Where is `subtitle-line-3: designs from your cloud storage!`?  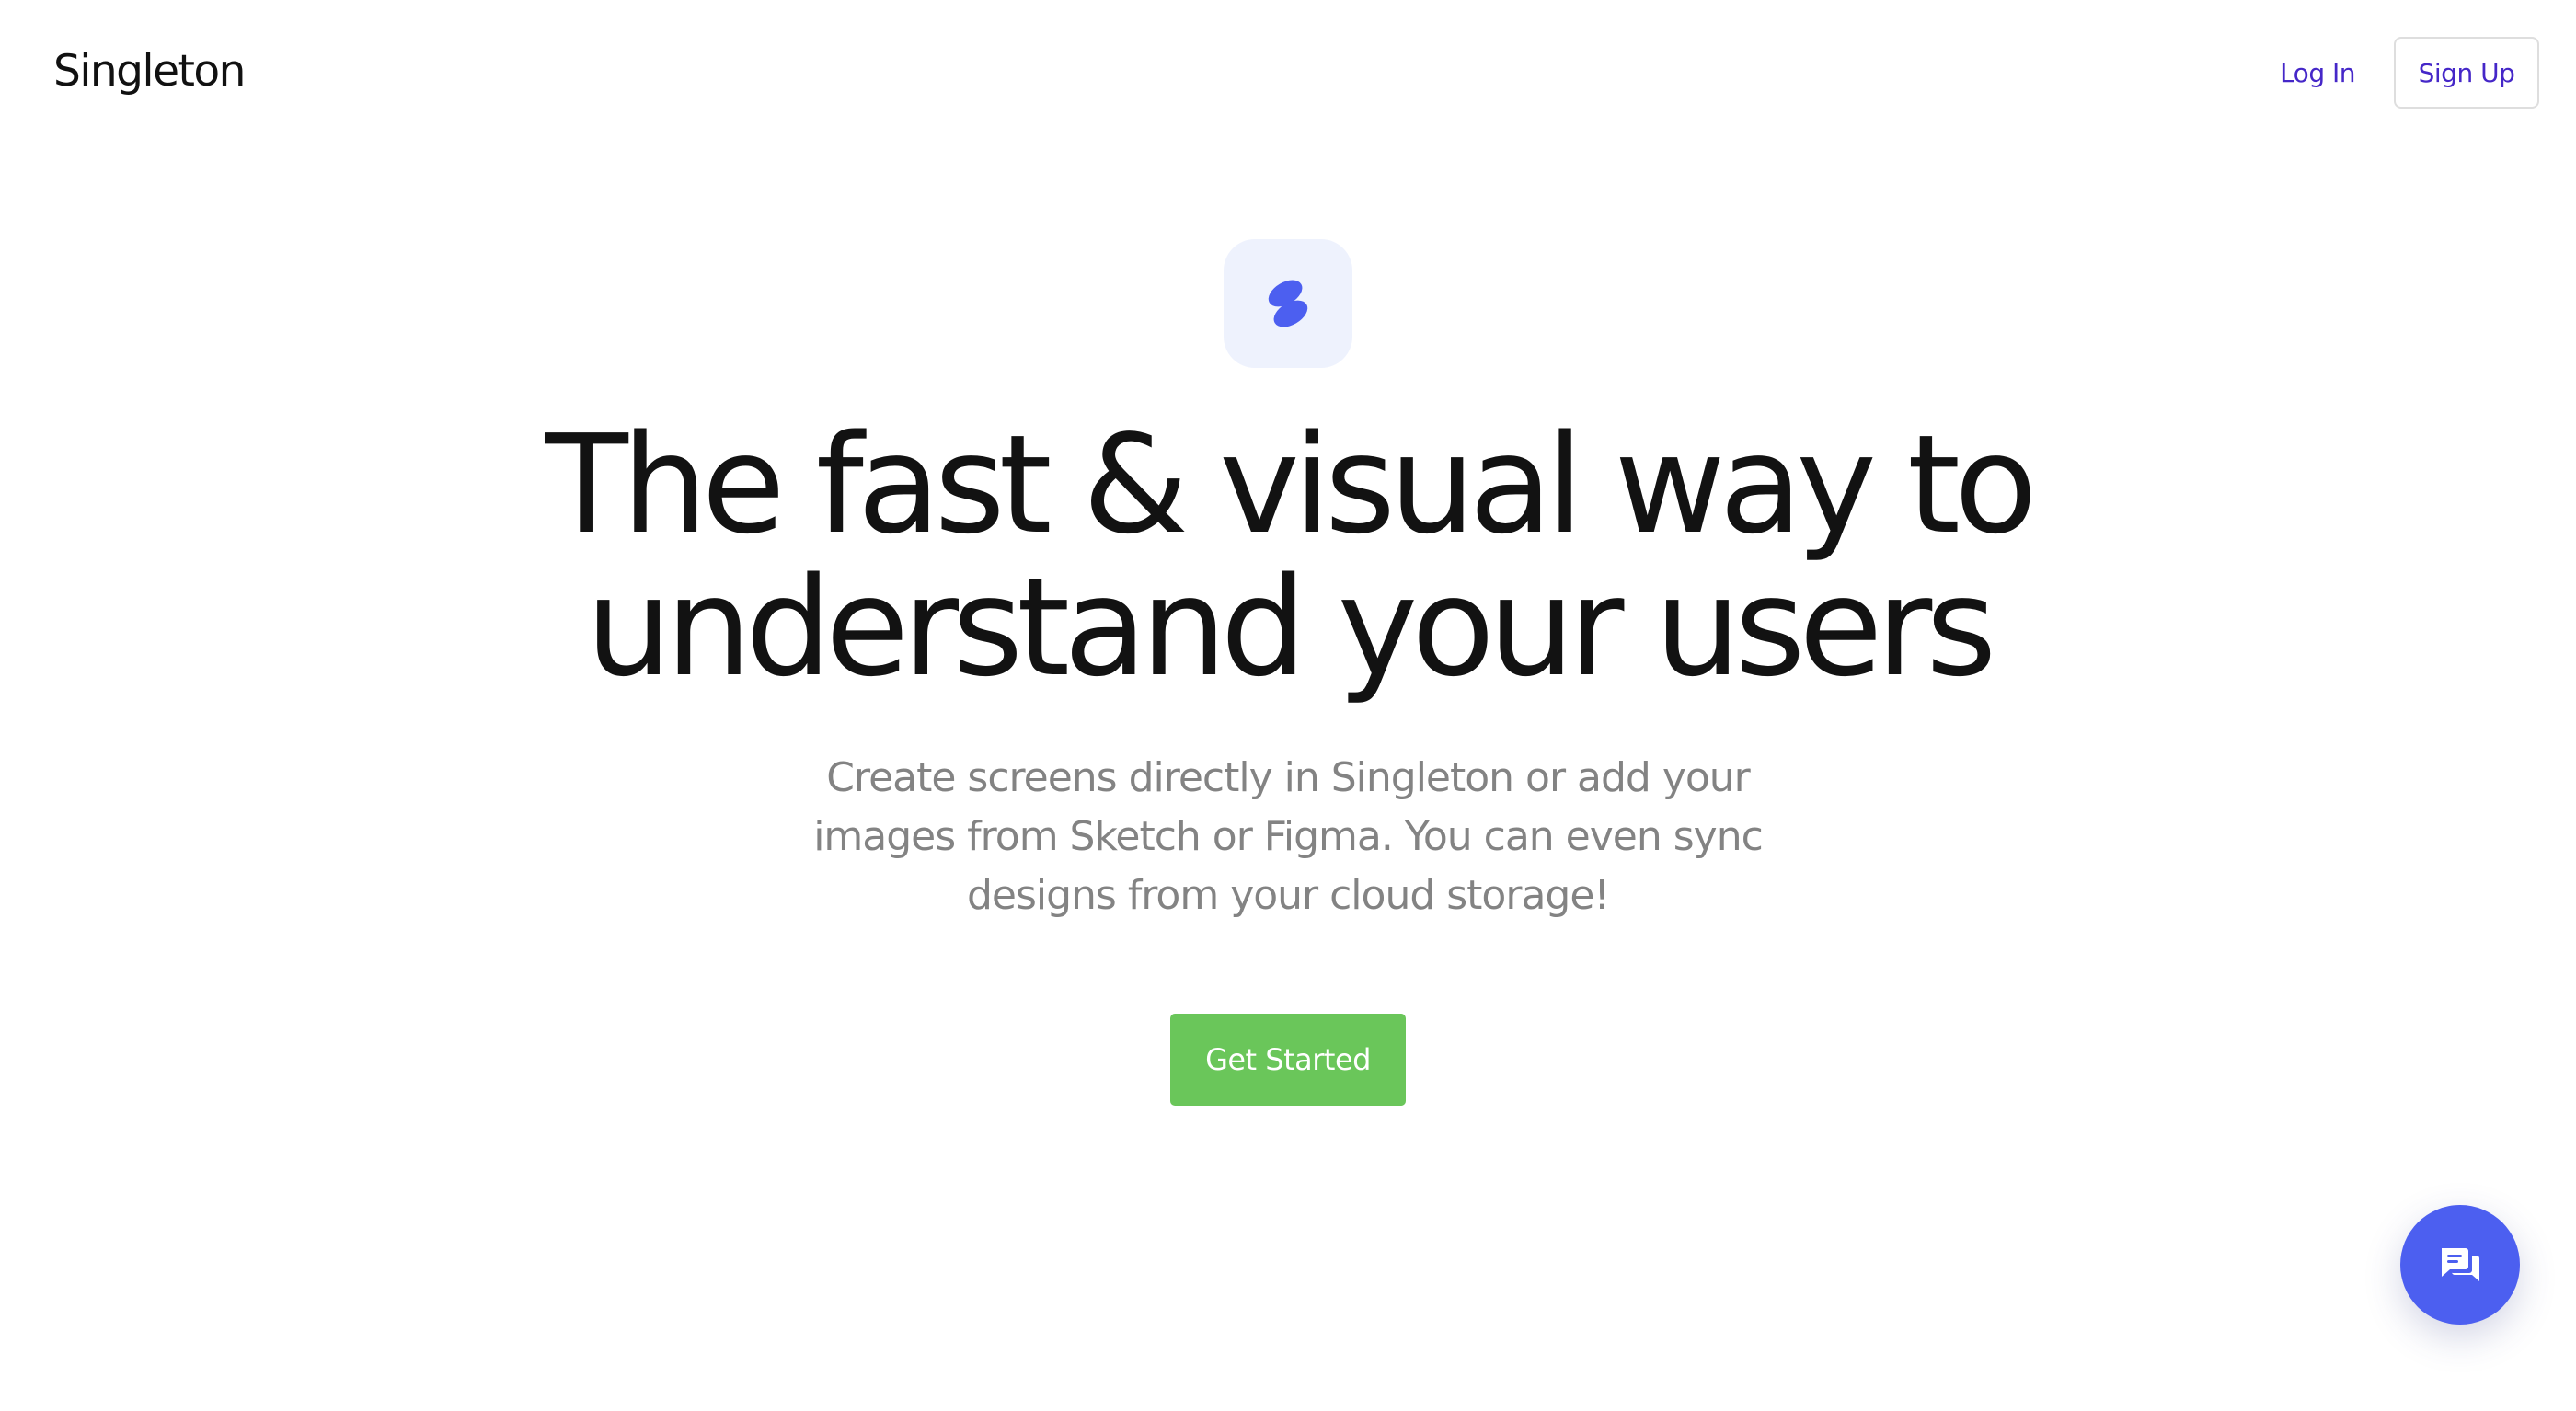 subtitle-line-3: designs from your cloud storage! is located at coordinates (1288, 895).